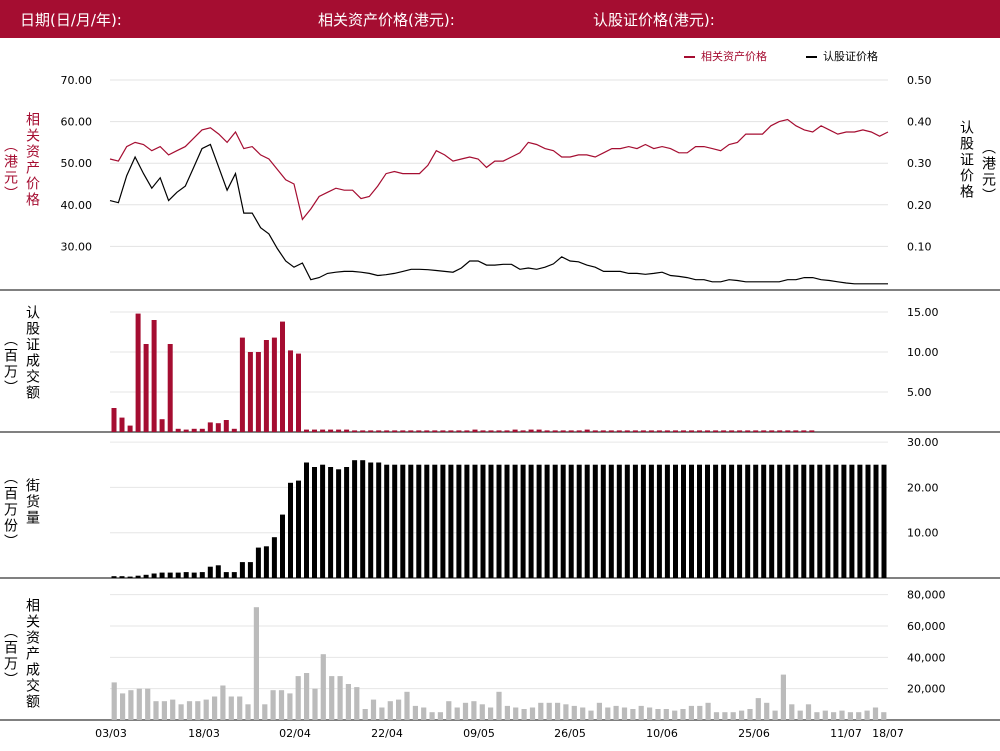 This screenshot has width=1000, height=751. Describe the element at coordinates (387, 733) in the screenshot. I see `x-tick-label: 22/04` at that location.